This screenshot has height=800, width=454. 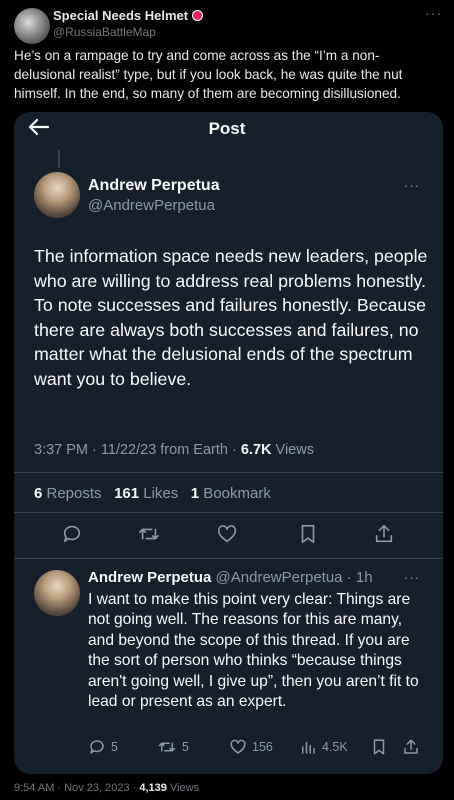 I want to click on reply-header: Andrew Perpetua @AndrewPerpetua · 1h, so click(x=230, y=577).